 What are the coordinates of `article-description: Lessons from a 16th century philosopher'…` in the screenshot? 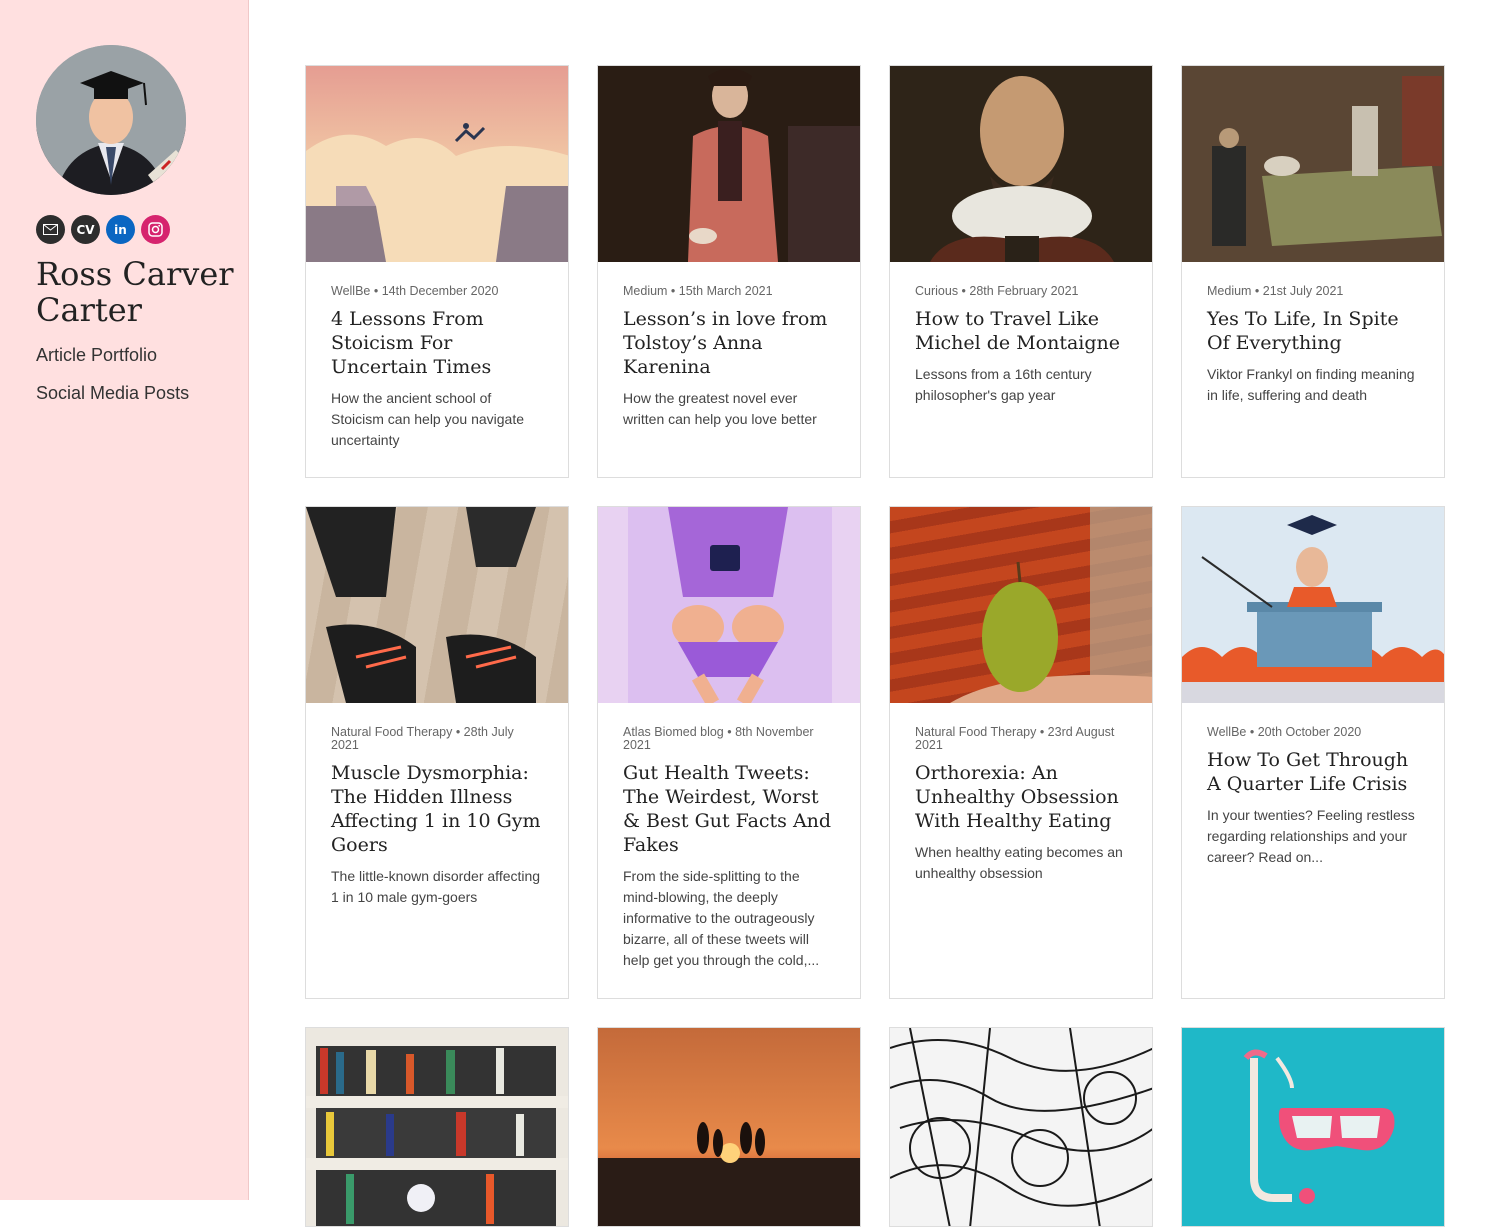 It's located at (1003, 384).